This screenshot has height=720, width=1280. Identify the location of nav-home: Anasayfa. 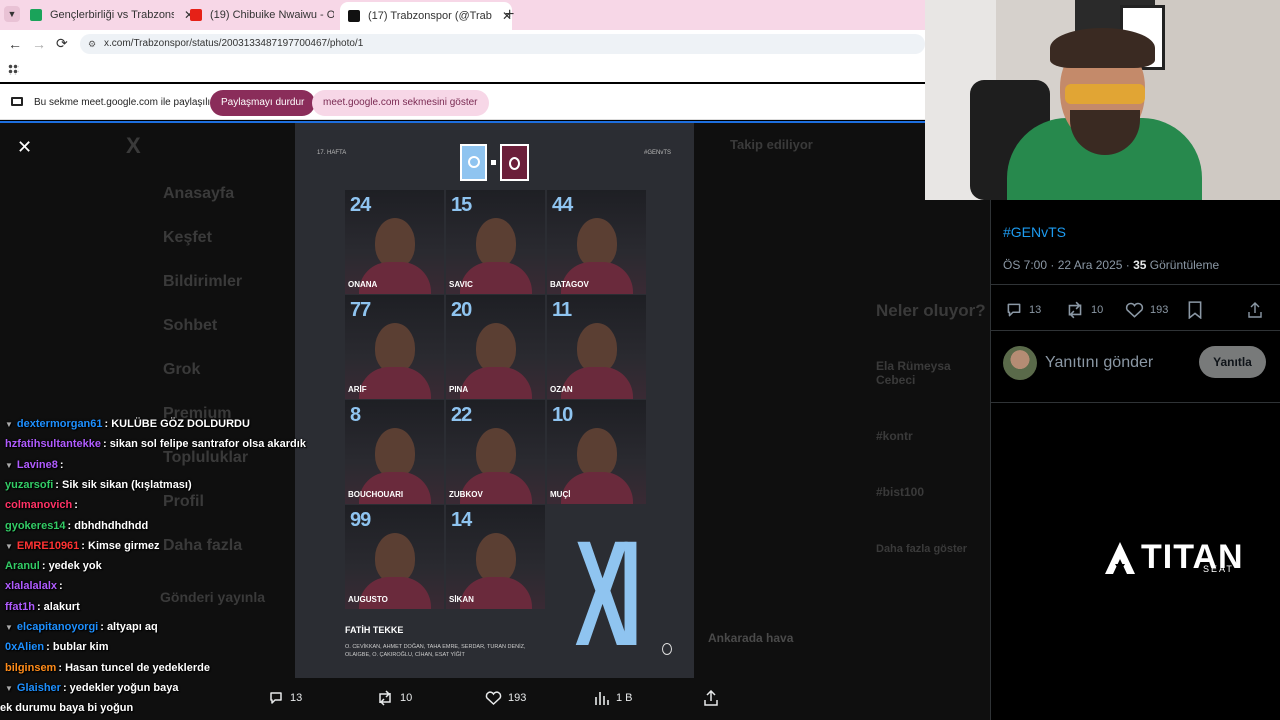
(199, 193).